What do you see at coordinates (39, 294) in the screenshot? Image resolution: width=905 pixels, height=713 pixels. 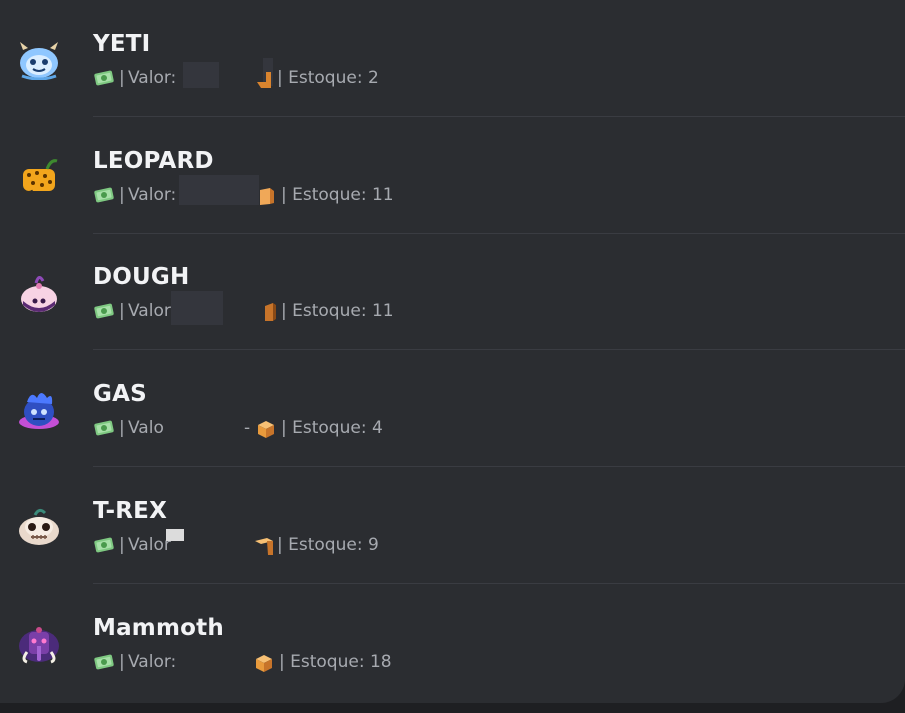 I see `dough-fruit-icon` at bounding box center [39, 294].